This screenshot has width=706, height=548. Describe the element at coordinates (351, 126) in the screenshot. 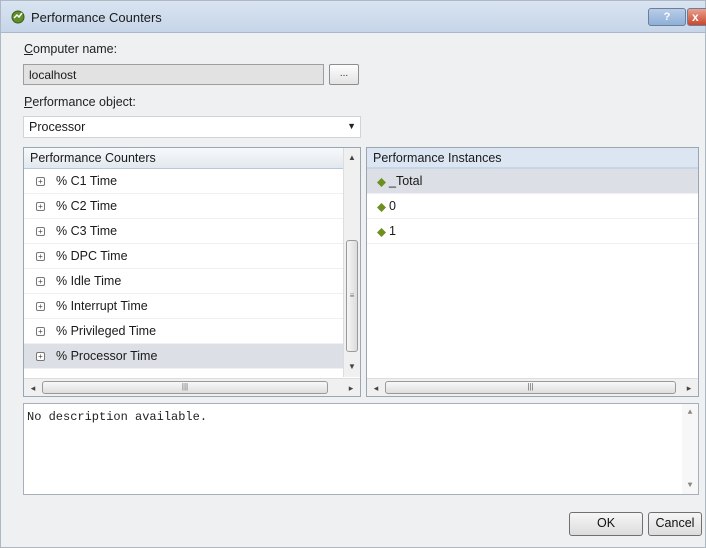

I see `chevron-down-icon: ▼` at that location.